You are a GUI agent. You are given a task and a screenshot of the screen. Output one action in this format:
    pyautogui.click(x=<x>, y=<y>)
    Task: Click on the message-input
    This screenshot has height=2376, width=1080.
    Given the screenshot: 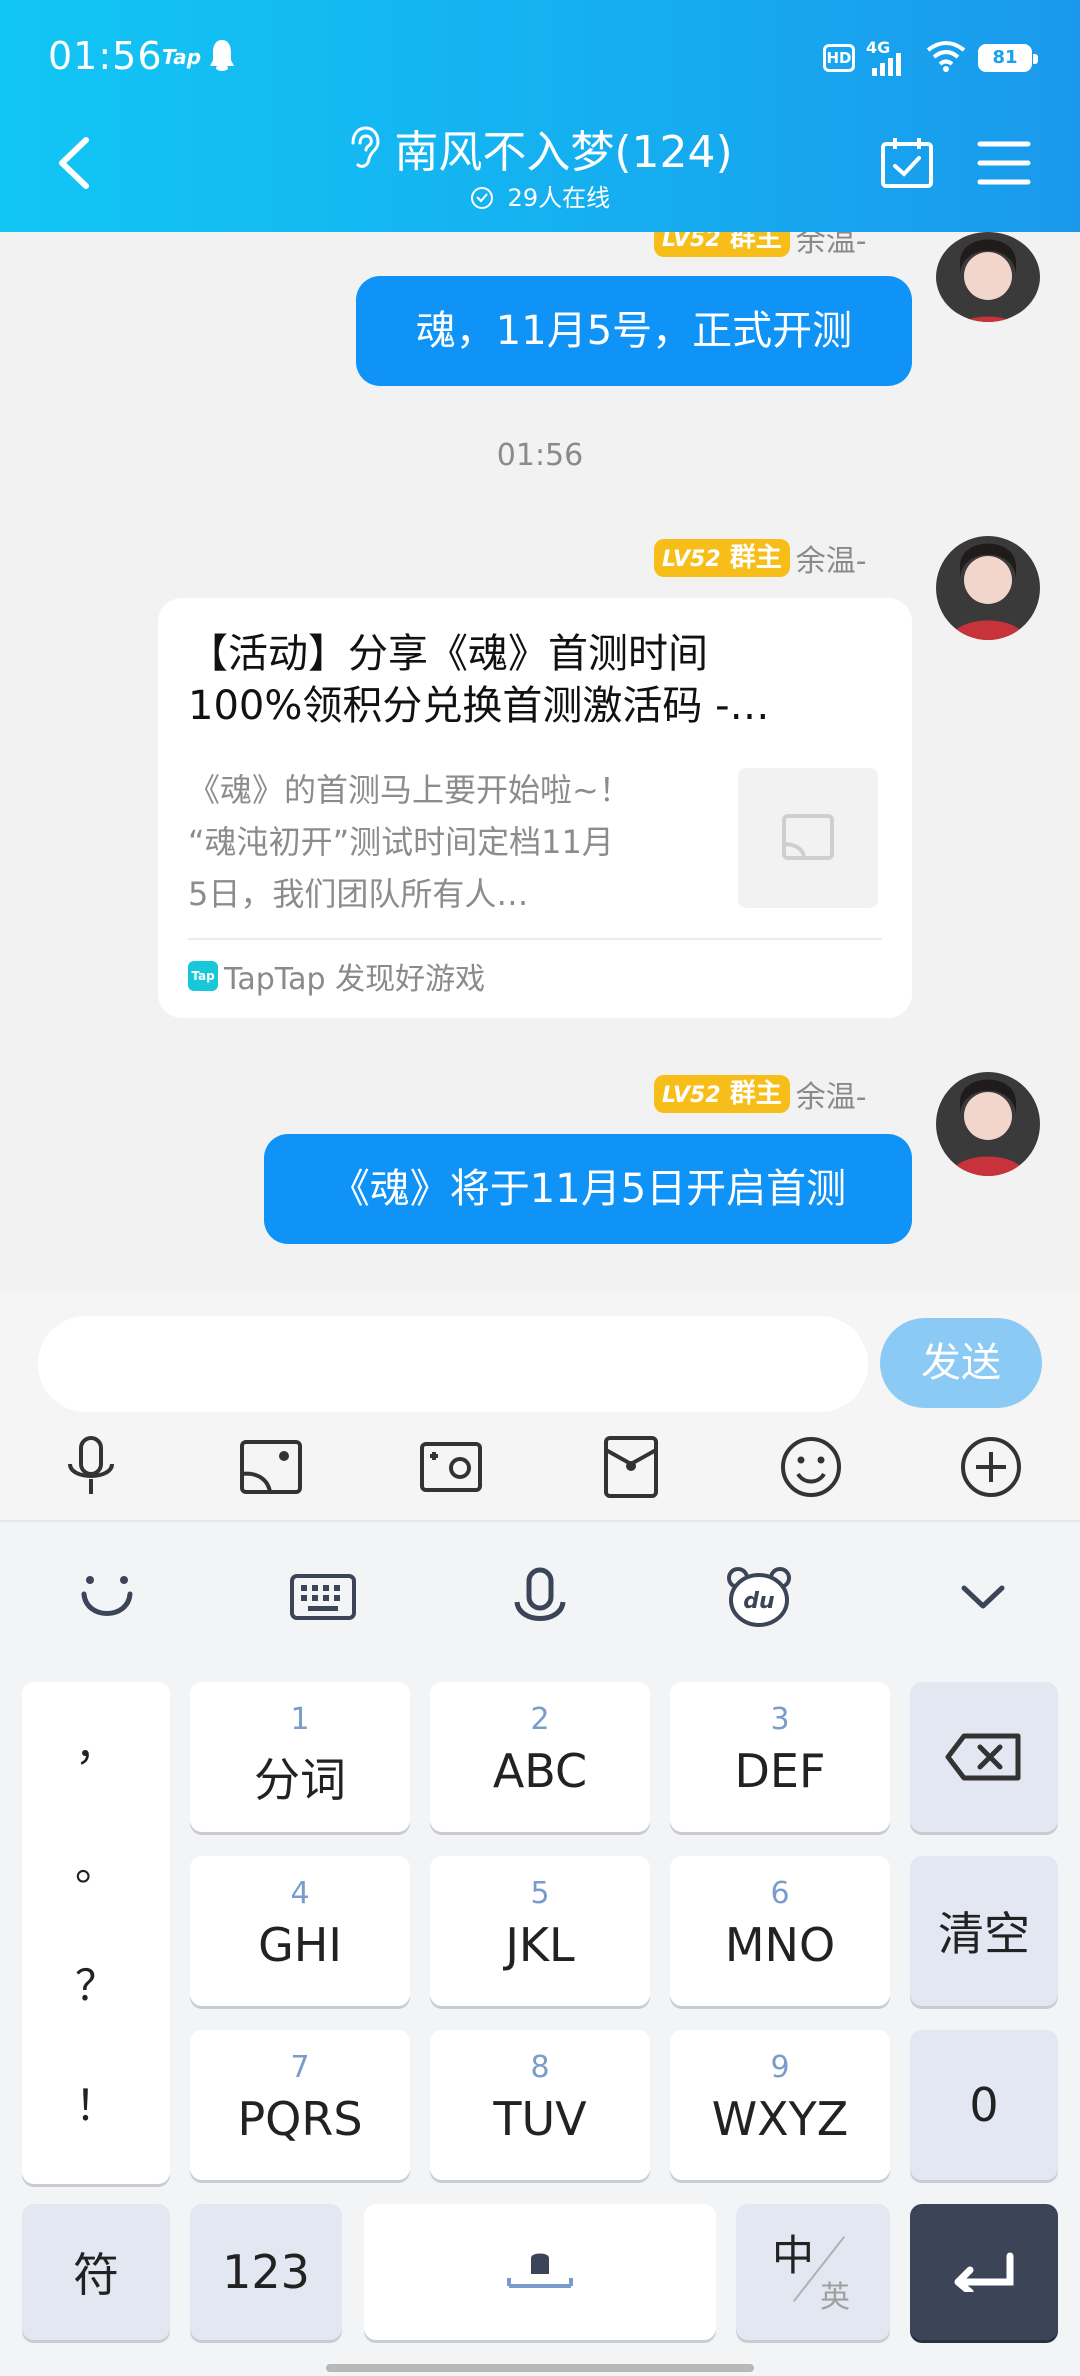 What is the action you would take?
    pyautogui.click(x=453, y=1364)
    